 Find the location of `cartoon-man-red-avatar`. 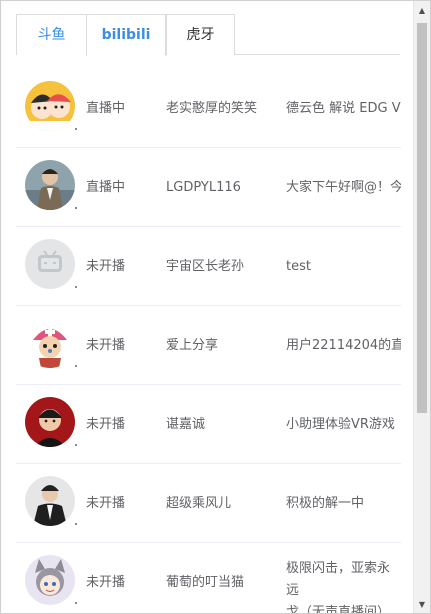

cartoon-man-red-avatar is located at coordinates (50, 422).